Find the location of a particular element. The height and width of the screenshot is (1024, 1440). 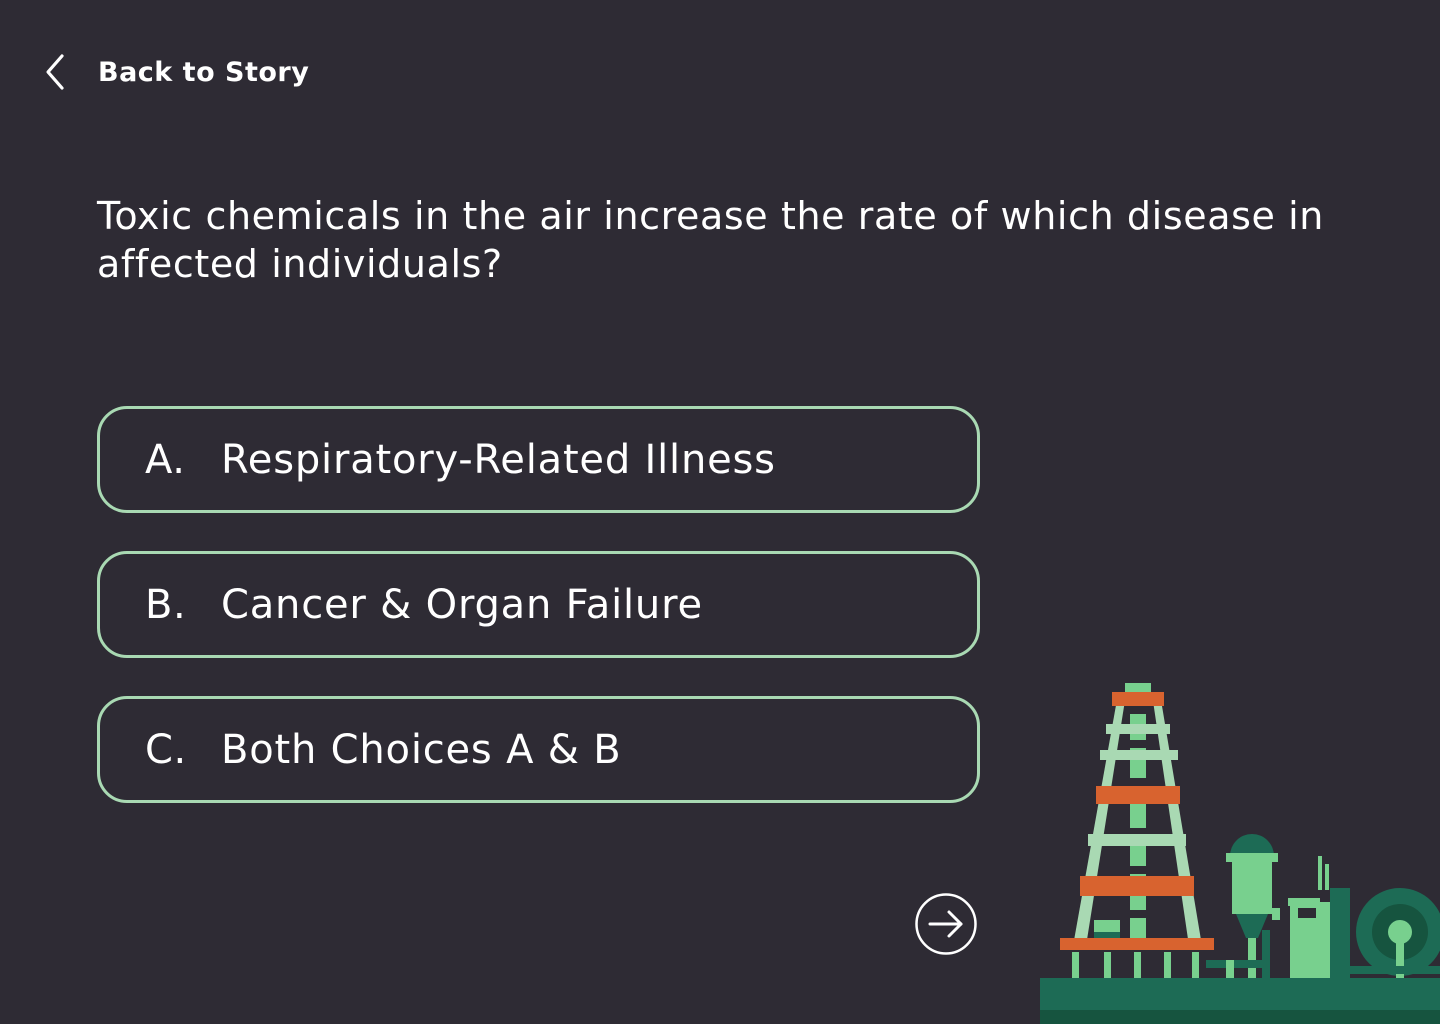

choice-b-letter: B. is located at coordinates (166, 604).